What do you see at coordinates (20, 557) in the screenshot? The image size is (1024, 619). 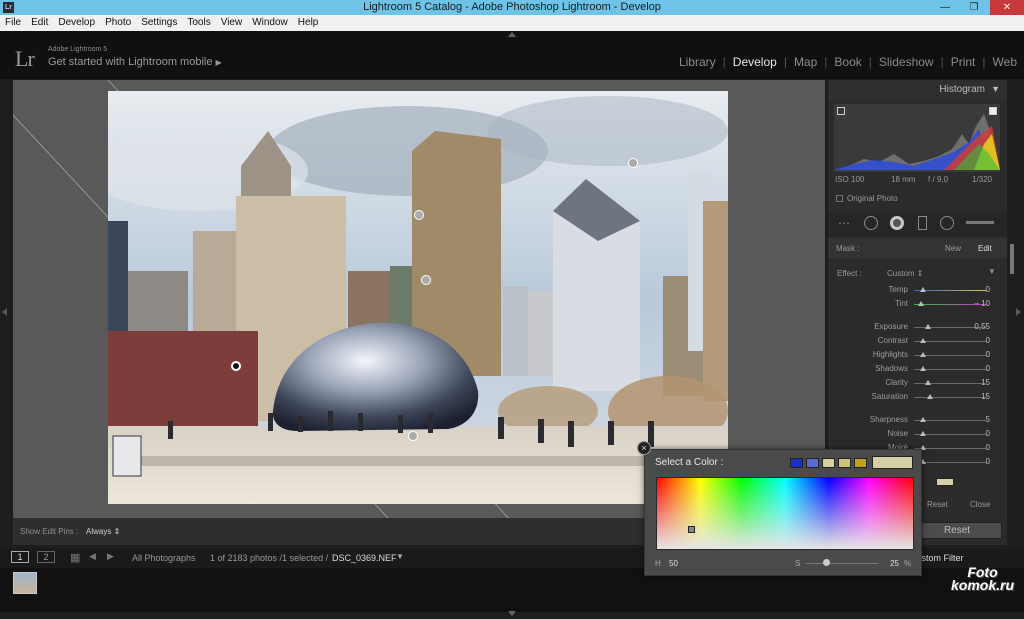 I see `main-window-button: 1` at bounding box center [20, 557].